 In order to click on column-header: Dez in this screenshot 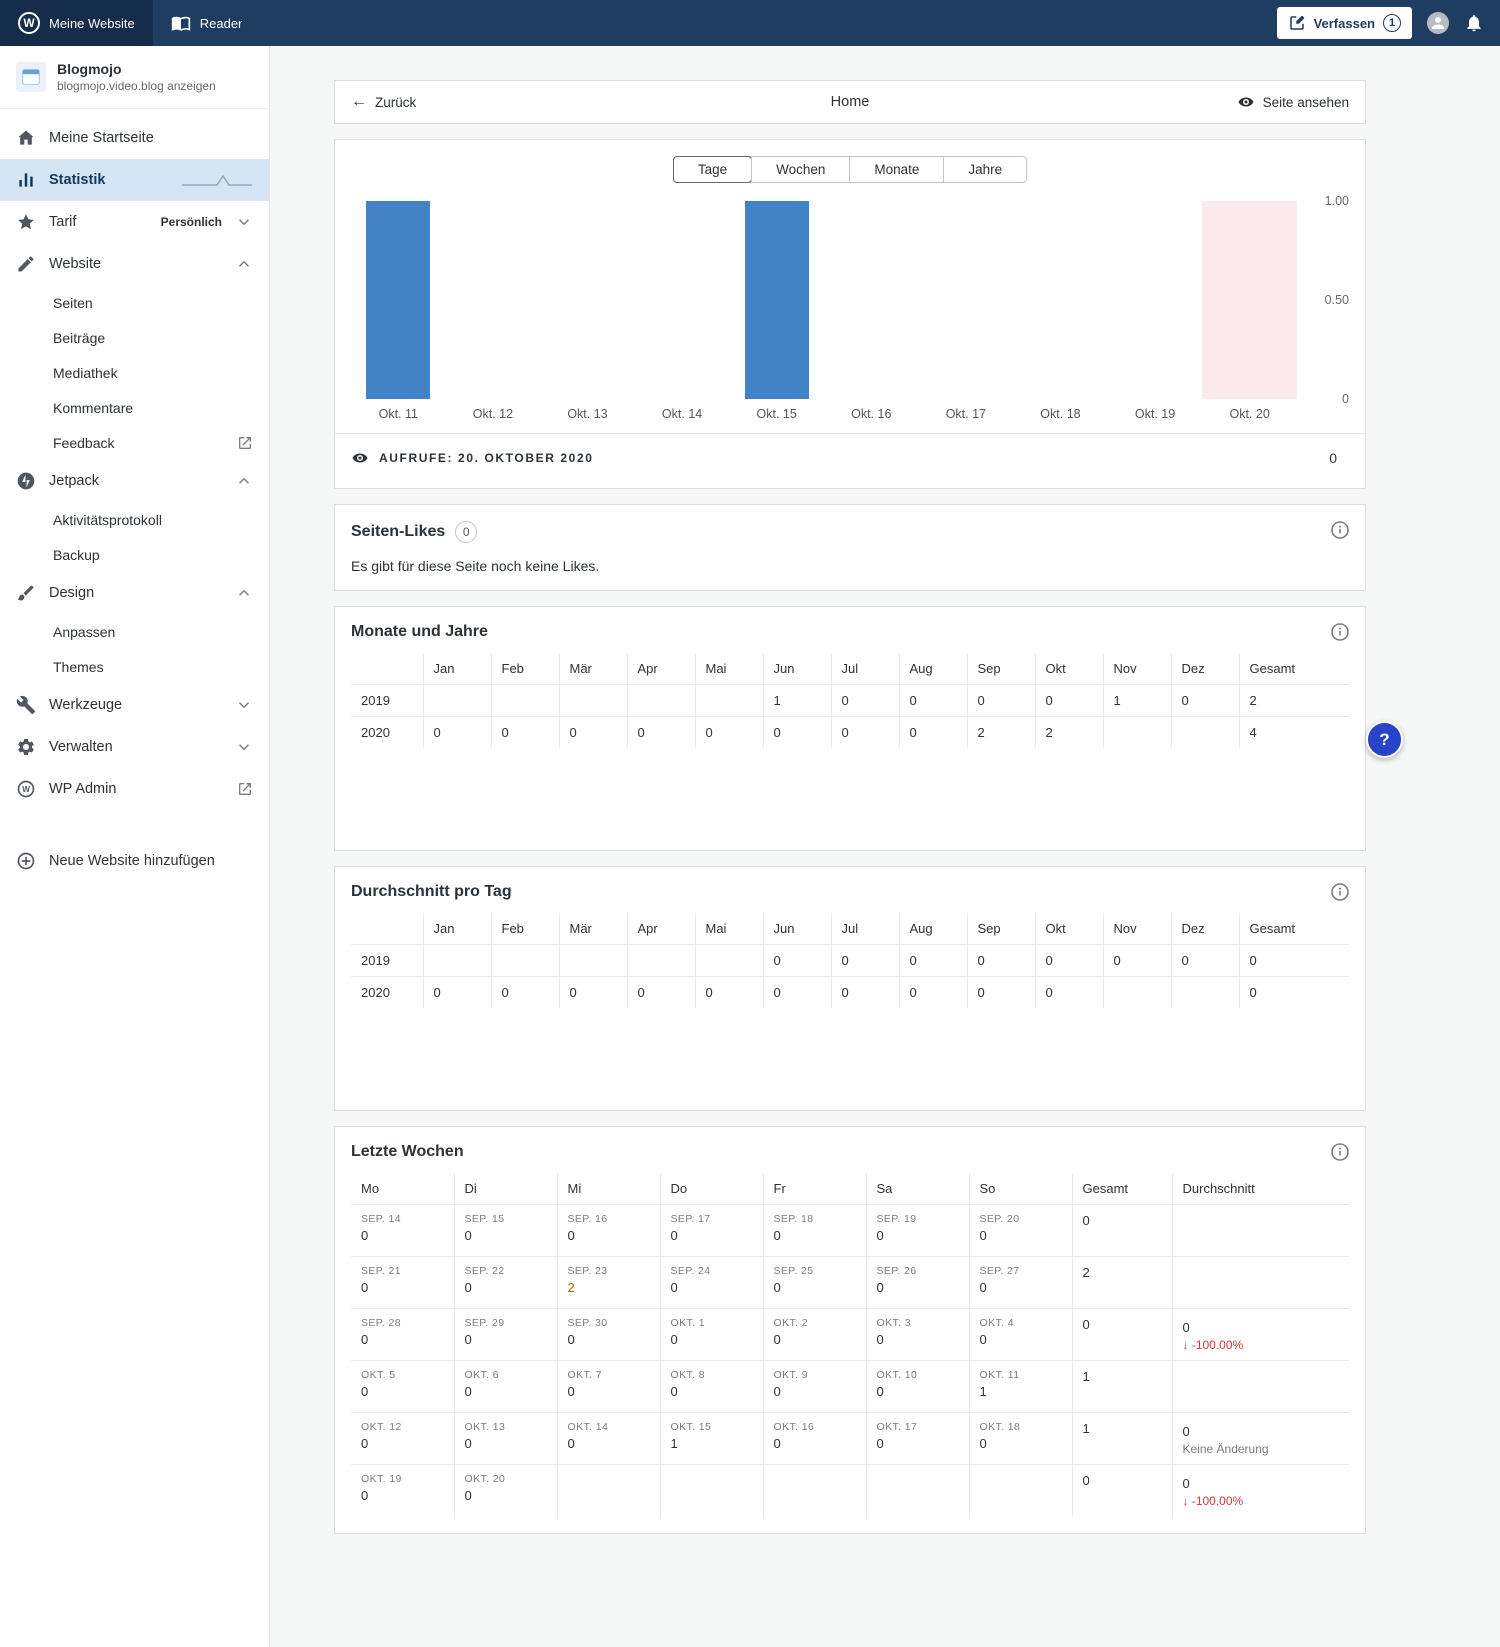, I will do `click(1204, 669)`.